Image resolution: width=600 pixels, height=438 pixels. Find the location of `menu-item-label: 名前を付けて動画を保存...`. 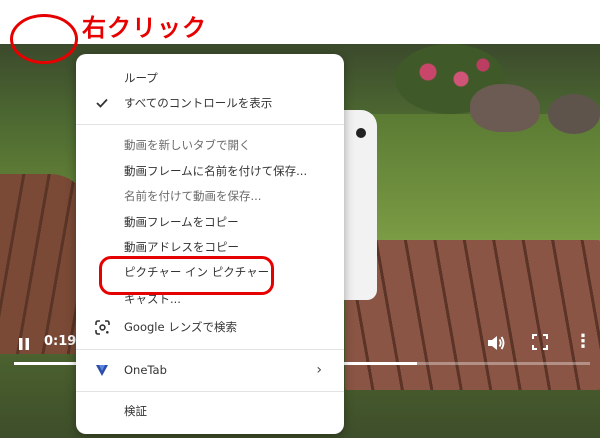

menu-item-label: 名前を付けて動画を保存... is located at coordinates (193, 196).